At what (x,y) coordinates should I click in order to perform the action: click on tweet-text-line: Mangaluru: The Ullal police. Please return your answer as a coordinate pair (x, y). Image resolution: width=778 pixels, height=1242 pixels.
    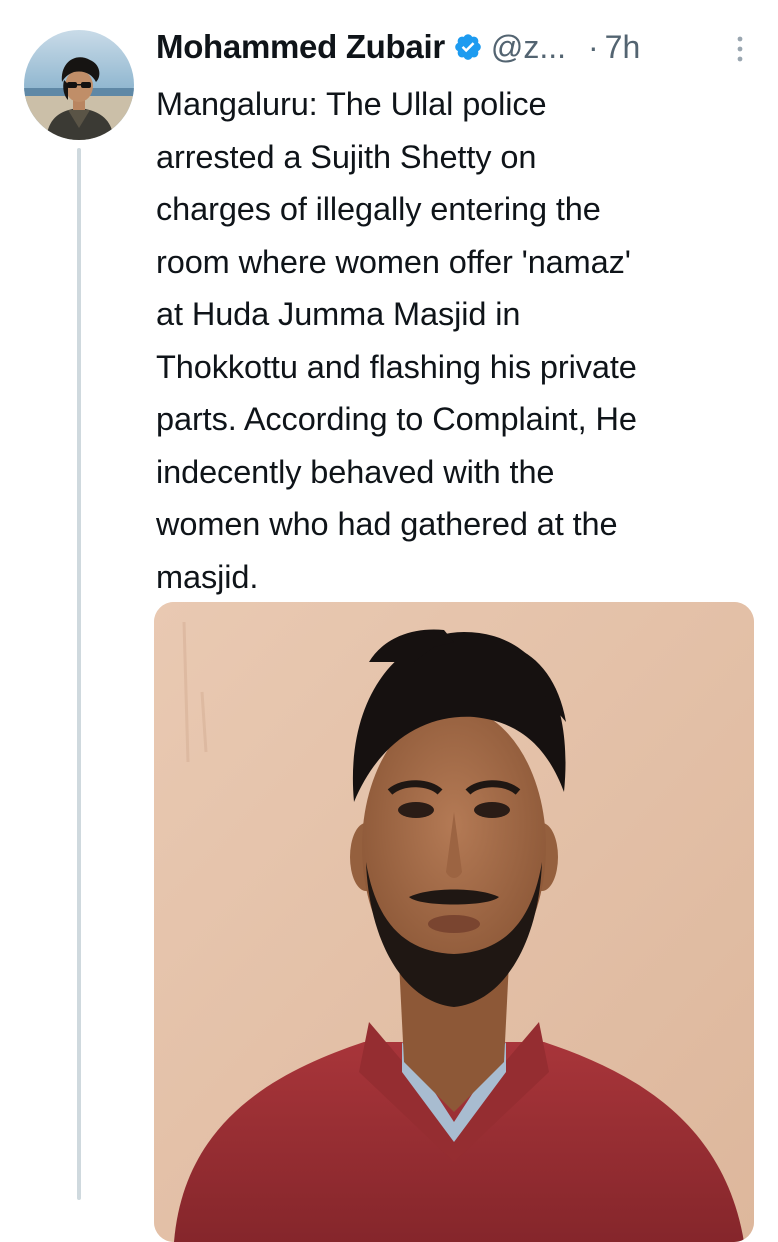
    Looking at the image, I should click on (351, 104).